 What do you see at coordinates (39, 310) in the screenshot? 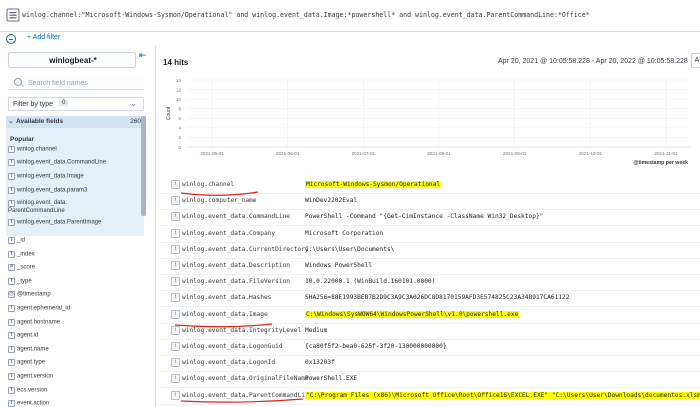
I see `sidebar-field-item: t agent.ephemeral_id` at bounding box center [39, 310].